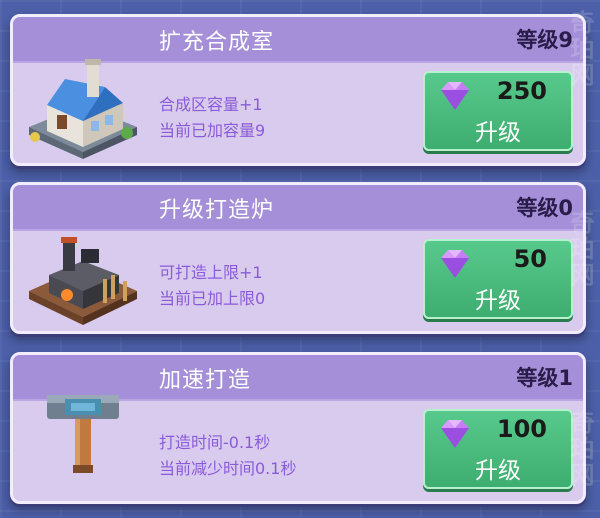 Image resolution: width=600 pixels, height=518 pixels. What do you see at coordinates (215, 442) in the screenshot?
I see `effect-text: 打造时间-0.1秒` at bounding box center [215, 442].